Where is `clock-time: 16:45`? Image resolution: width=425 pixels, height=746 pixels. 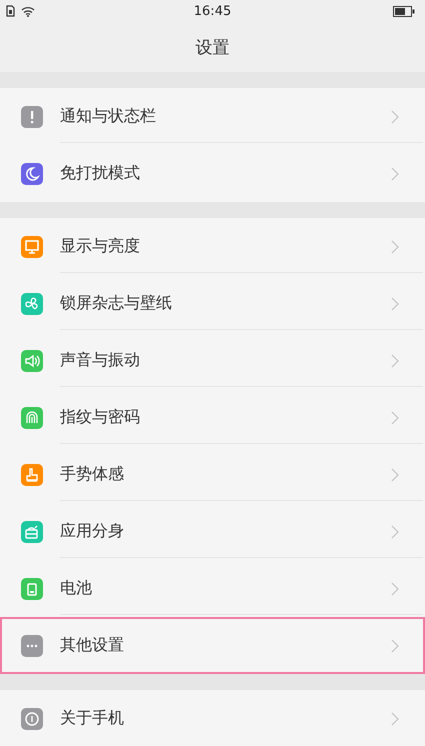
clock-time: 16:45 is located at coordinates (213, 11).